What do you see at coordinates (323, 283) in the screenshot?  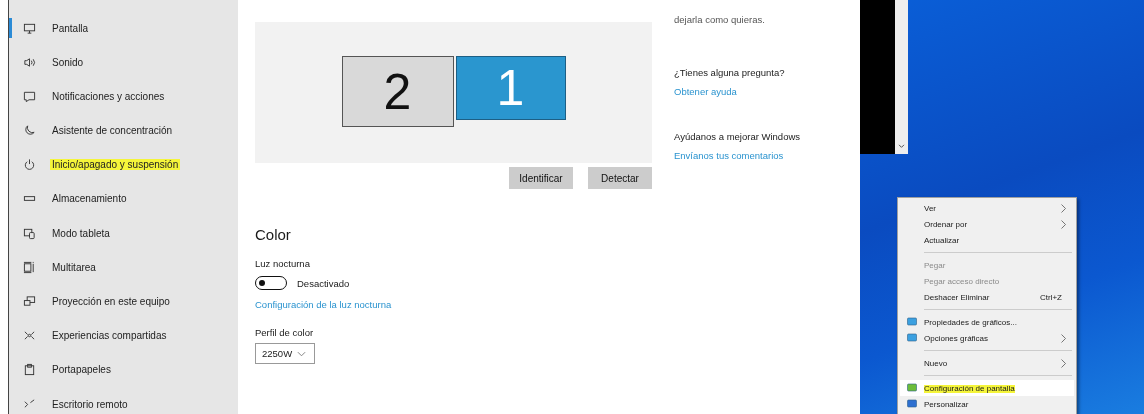 I see `toggle-state-text: Desactivado` at bounding box center [323, 283].